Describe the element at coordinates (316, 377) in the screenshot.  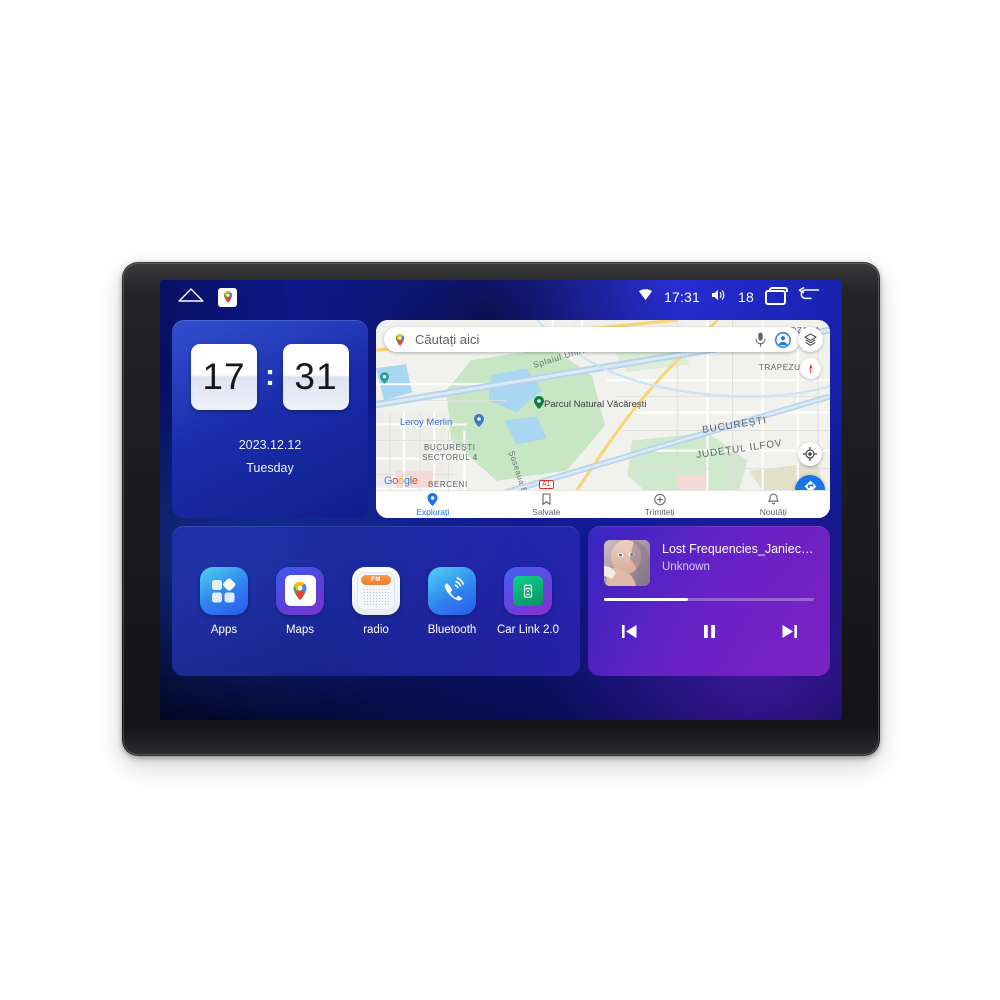
I see `clock-minutes: 31` at that location.